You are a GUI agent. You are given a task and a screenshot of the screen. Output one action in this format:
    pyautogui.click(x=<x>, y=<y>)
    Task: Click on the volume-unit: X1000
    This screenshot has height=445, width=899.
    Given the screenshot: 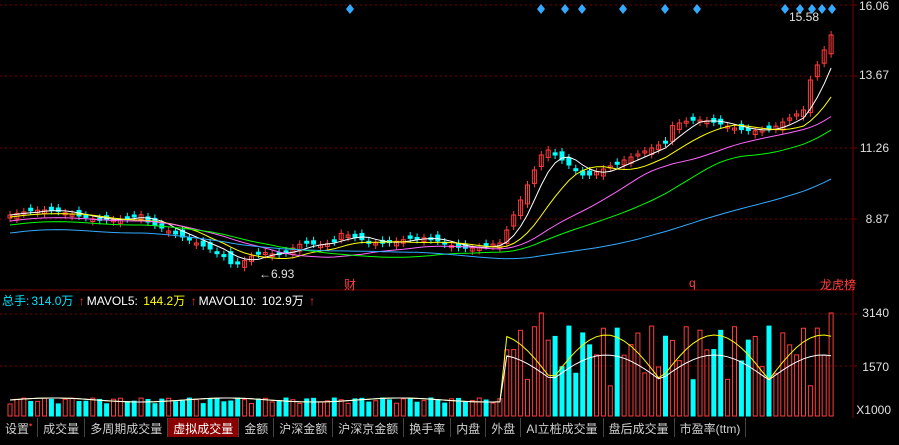 What is the action you would take?
    pyautogui.click(x=873, y=410)
    